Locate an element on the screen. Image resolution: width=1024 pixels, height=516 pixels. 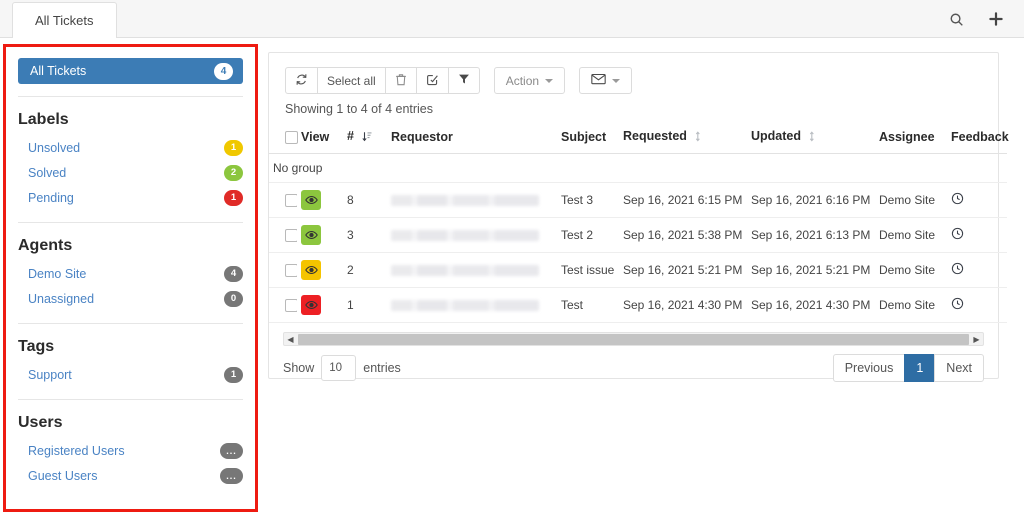
select-all-button: Select all is located at coordinates (351, 80).